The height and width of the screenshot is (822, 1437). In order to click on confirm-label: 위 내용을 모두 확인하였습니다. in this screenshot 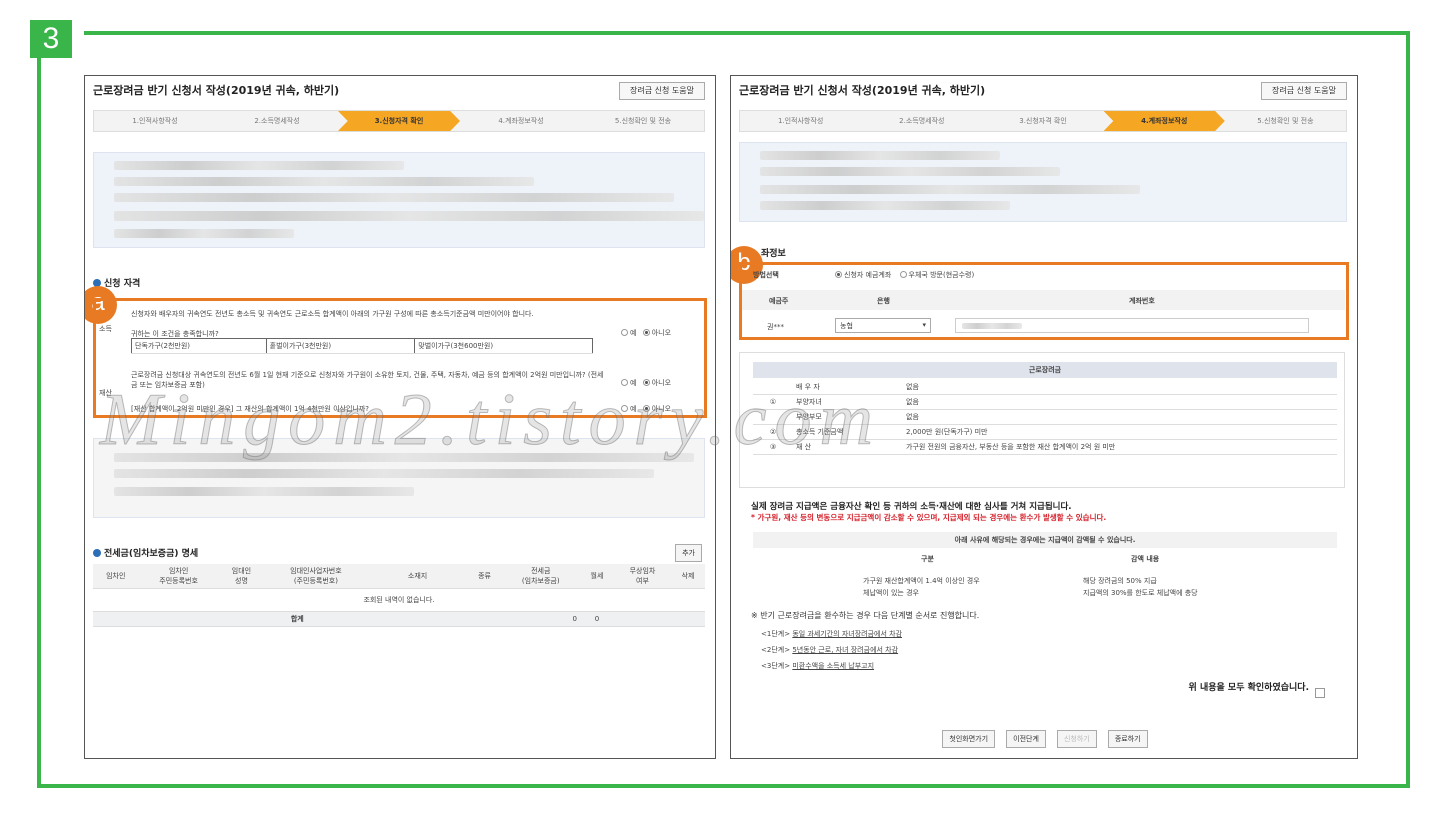, I will do `click(1248, 688)`.